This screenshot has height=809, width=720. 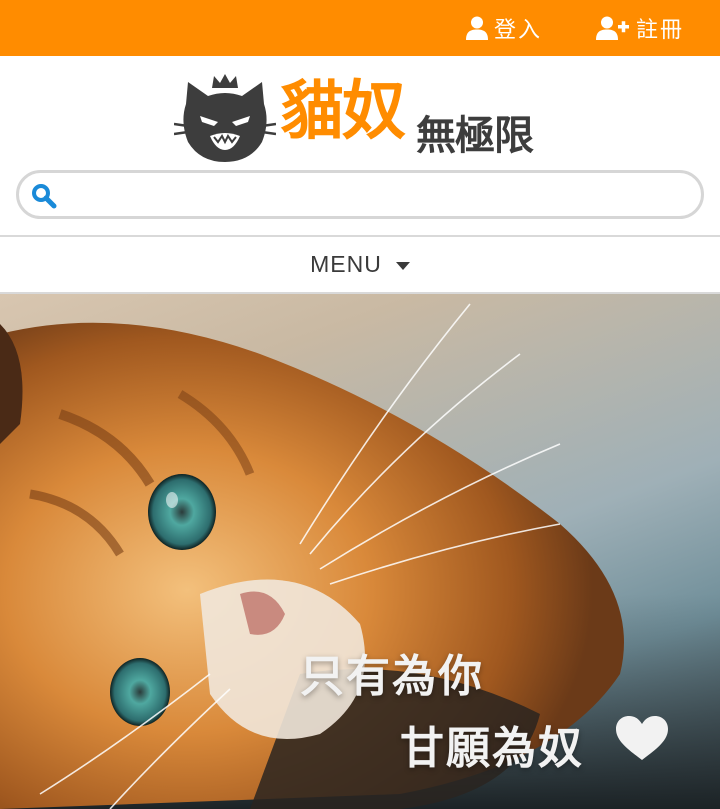 I want to click on user-icon, so click(x=477, y=28).